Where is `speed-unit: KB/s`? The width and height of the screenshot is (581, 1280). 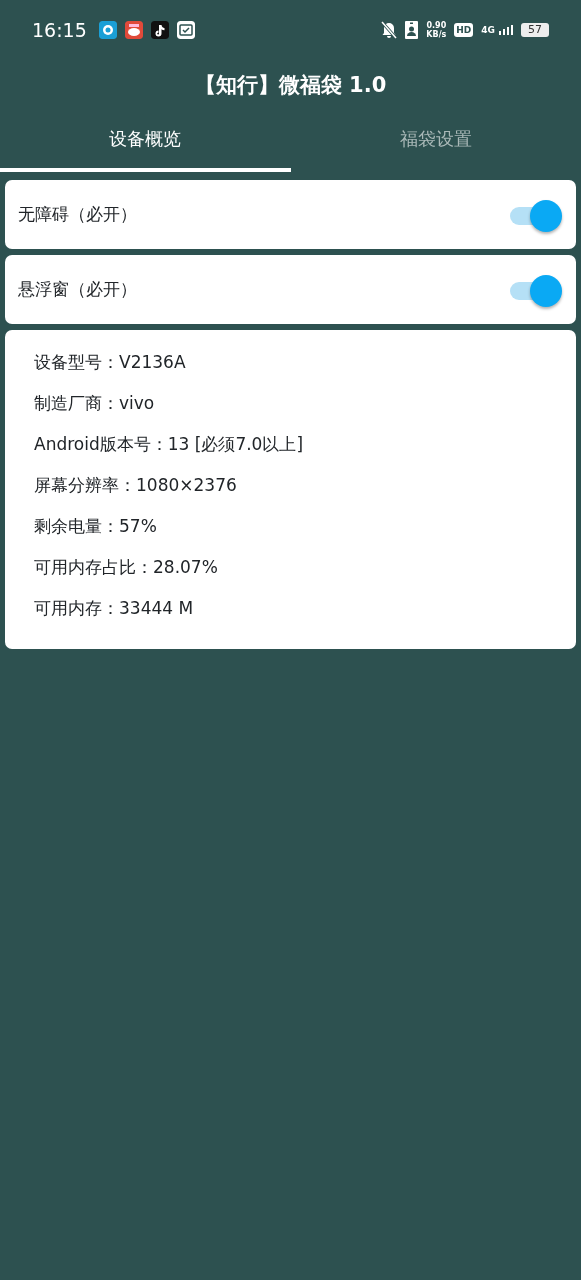 speed-unit: KB/s is located at coordinates (436, 34).